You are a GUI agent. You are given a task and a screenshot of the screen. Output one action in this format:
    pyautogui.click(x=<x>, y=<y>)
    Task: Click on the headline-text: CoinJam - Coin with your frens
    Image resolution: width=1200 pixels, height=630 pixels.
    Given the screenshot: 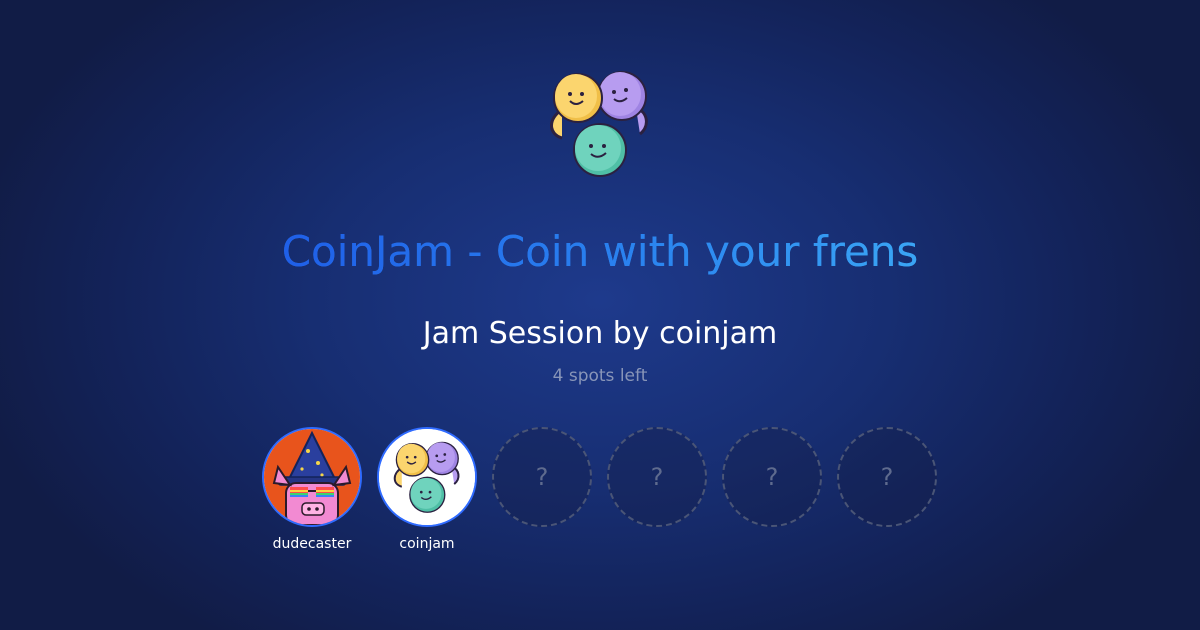 What is the action you would take?
    pyautogui.click(x=600, y=251)
    